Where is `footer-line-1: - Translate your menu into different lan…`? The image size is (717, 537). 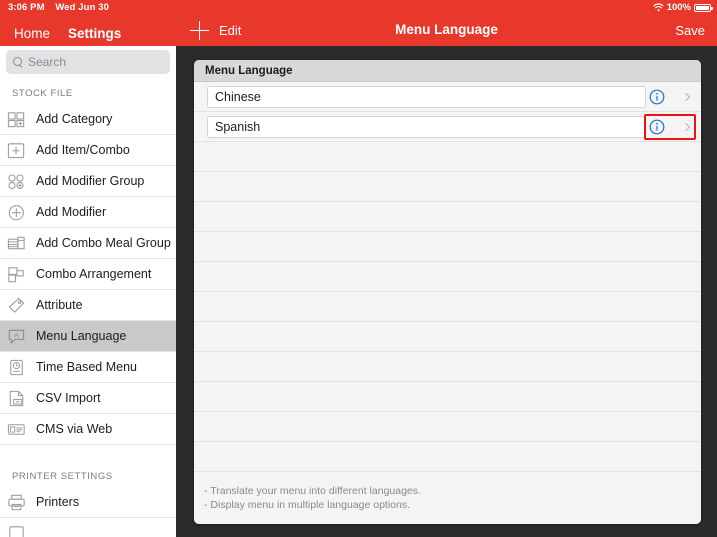 footer-line-1: - Translate your menu into different lan… is located at coordinates (312, 491).